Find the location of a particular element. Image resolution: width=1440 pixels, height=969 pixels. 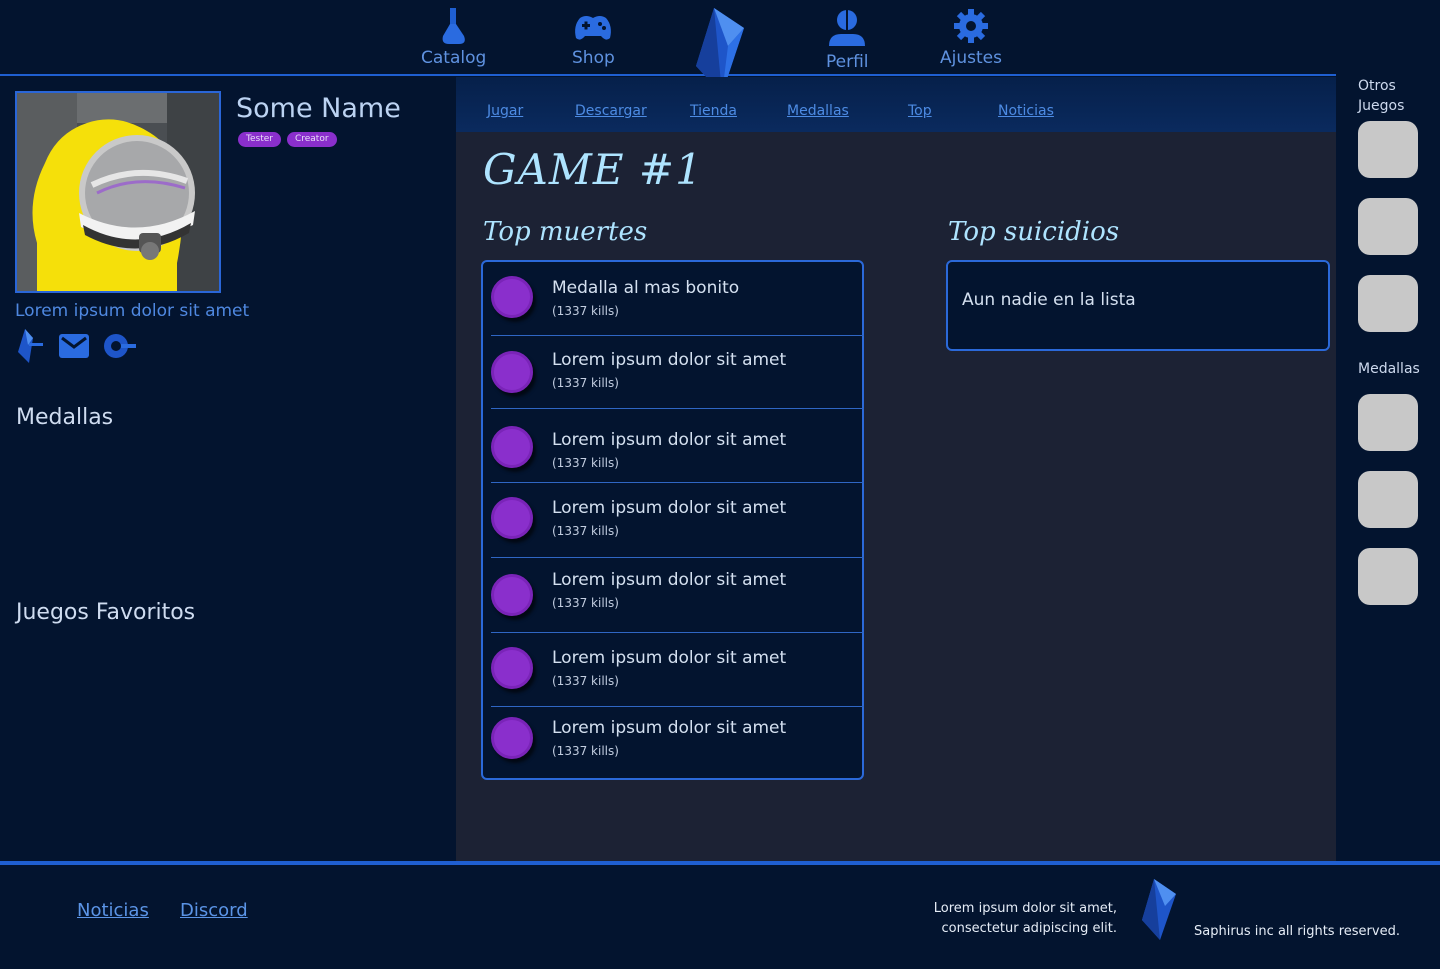

medallas-heading: Medallas is located at coordinates (65, 417).